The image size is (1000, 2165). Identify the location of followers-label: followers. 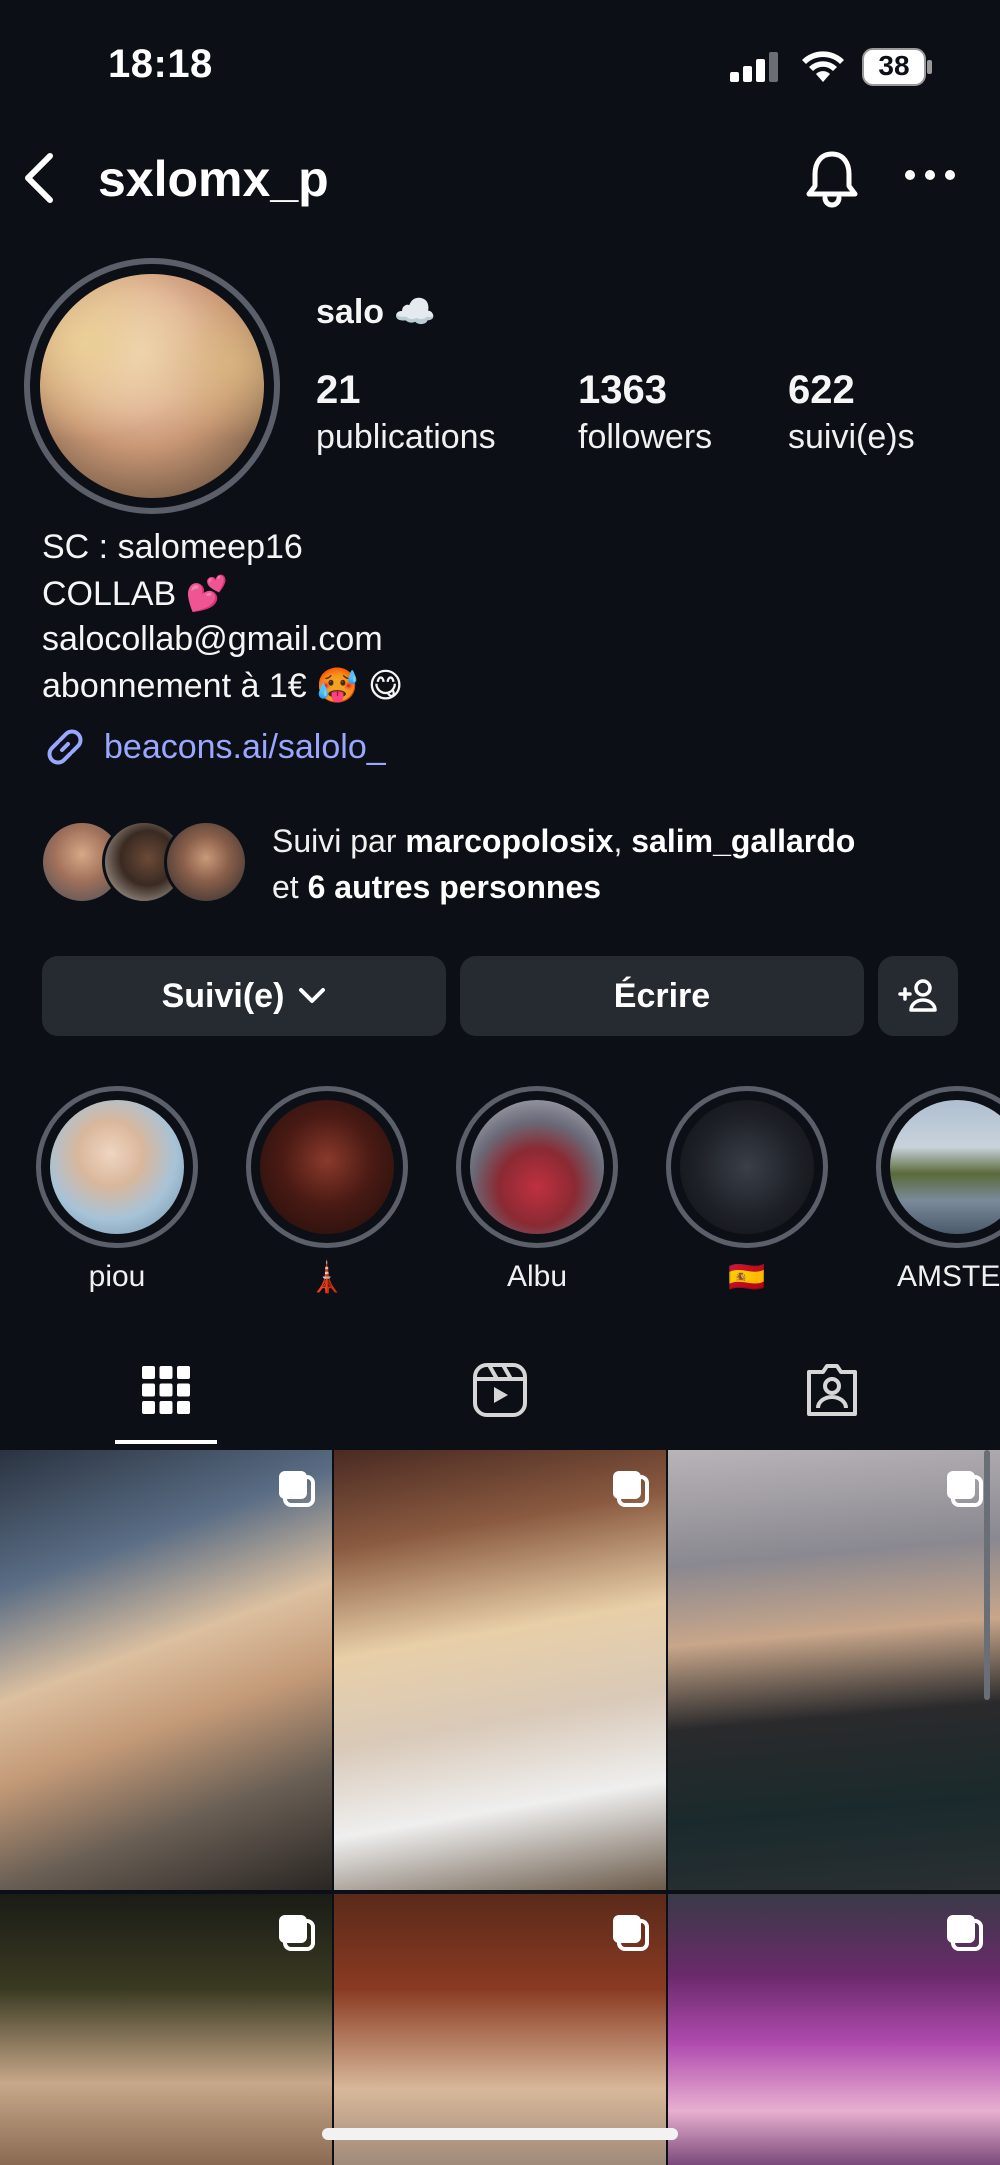
(645, 437).